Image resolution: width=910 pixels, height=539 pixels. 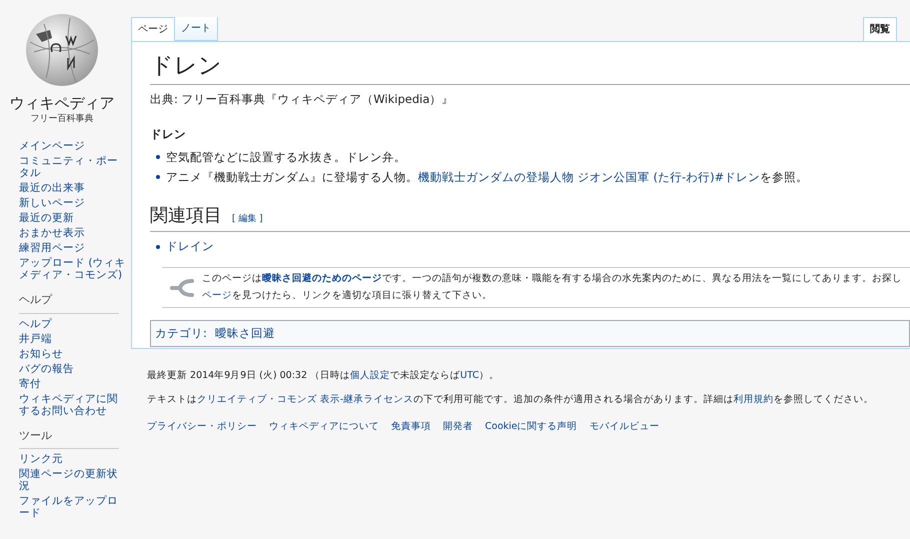 I want to click on text: です。一つの語句が複数の意味・職能を有する場合の水先案内のために、異なる用法を一覧にしてあります。お探し, so click(x=642, y=278).